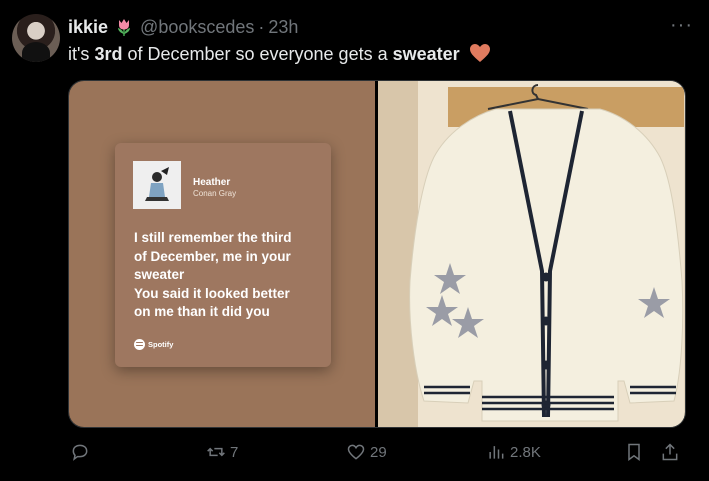  What do you see at coordinates (159, 274) in the screenshot?
I see `lyric-line: sweater` at bounding box center [159, 274].